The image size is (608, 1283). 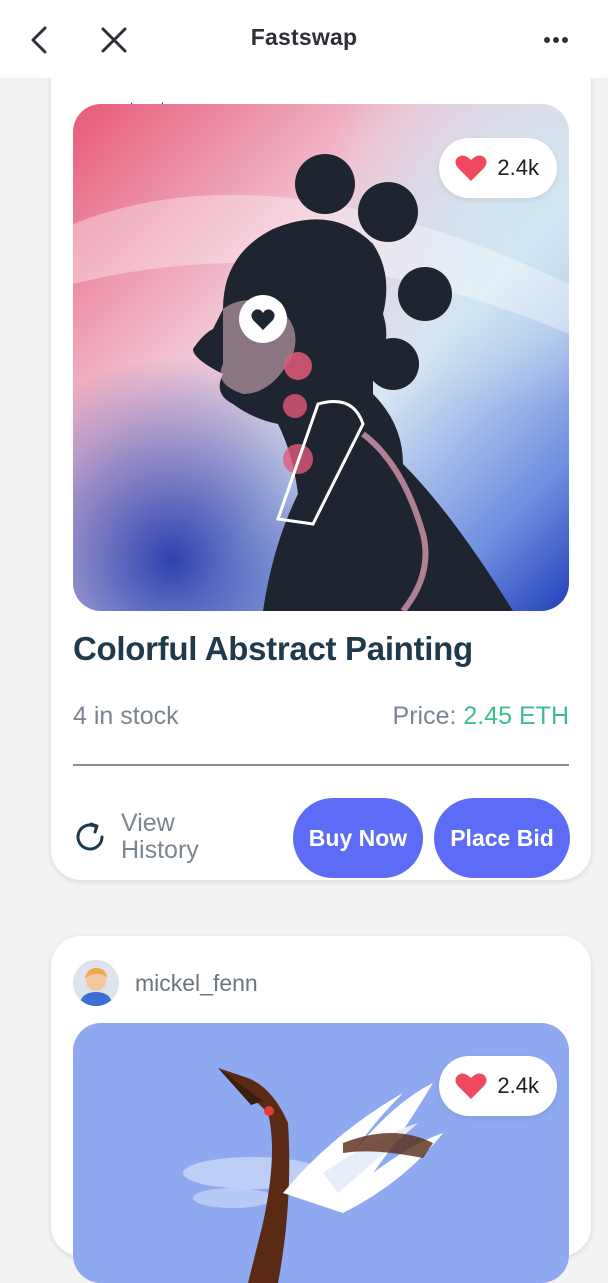 I want to click on view-history-label: View History, so click(x=160, y=836).